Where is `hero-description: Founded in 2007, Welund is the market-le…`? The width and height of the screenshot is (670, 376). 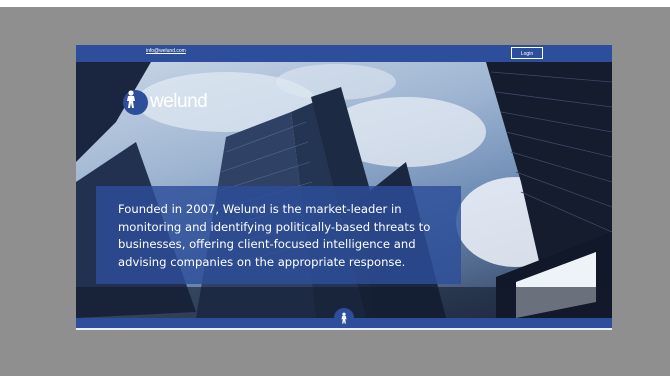 hero-description: Founded in 2007, Welund is the market-le… is located at coordinates (274, 235).